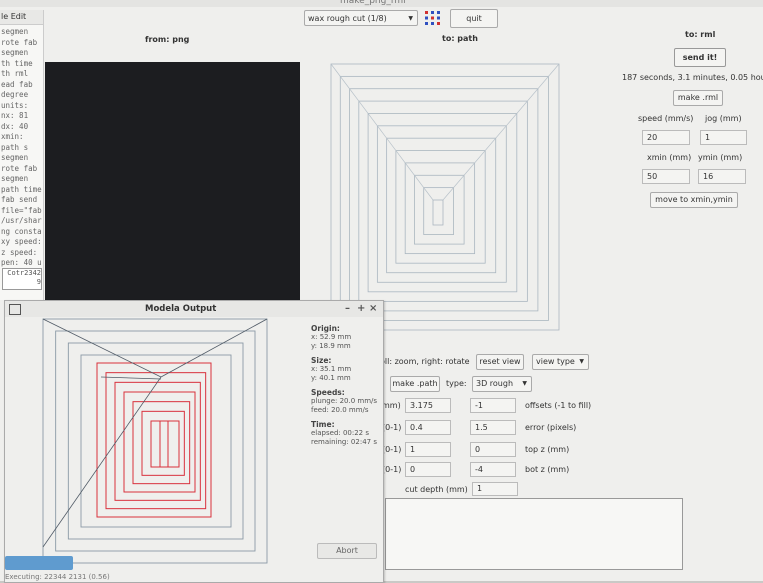 This screenshot has height=583, width=763. What do you see at coordinates (555, 361) in the screenshot?
I see `view-type-label: view type` at bounding box center [555, 361].